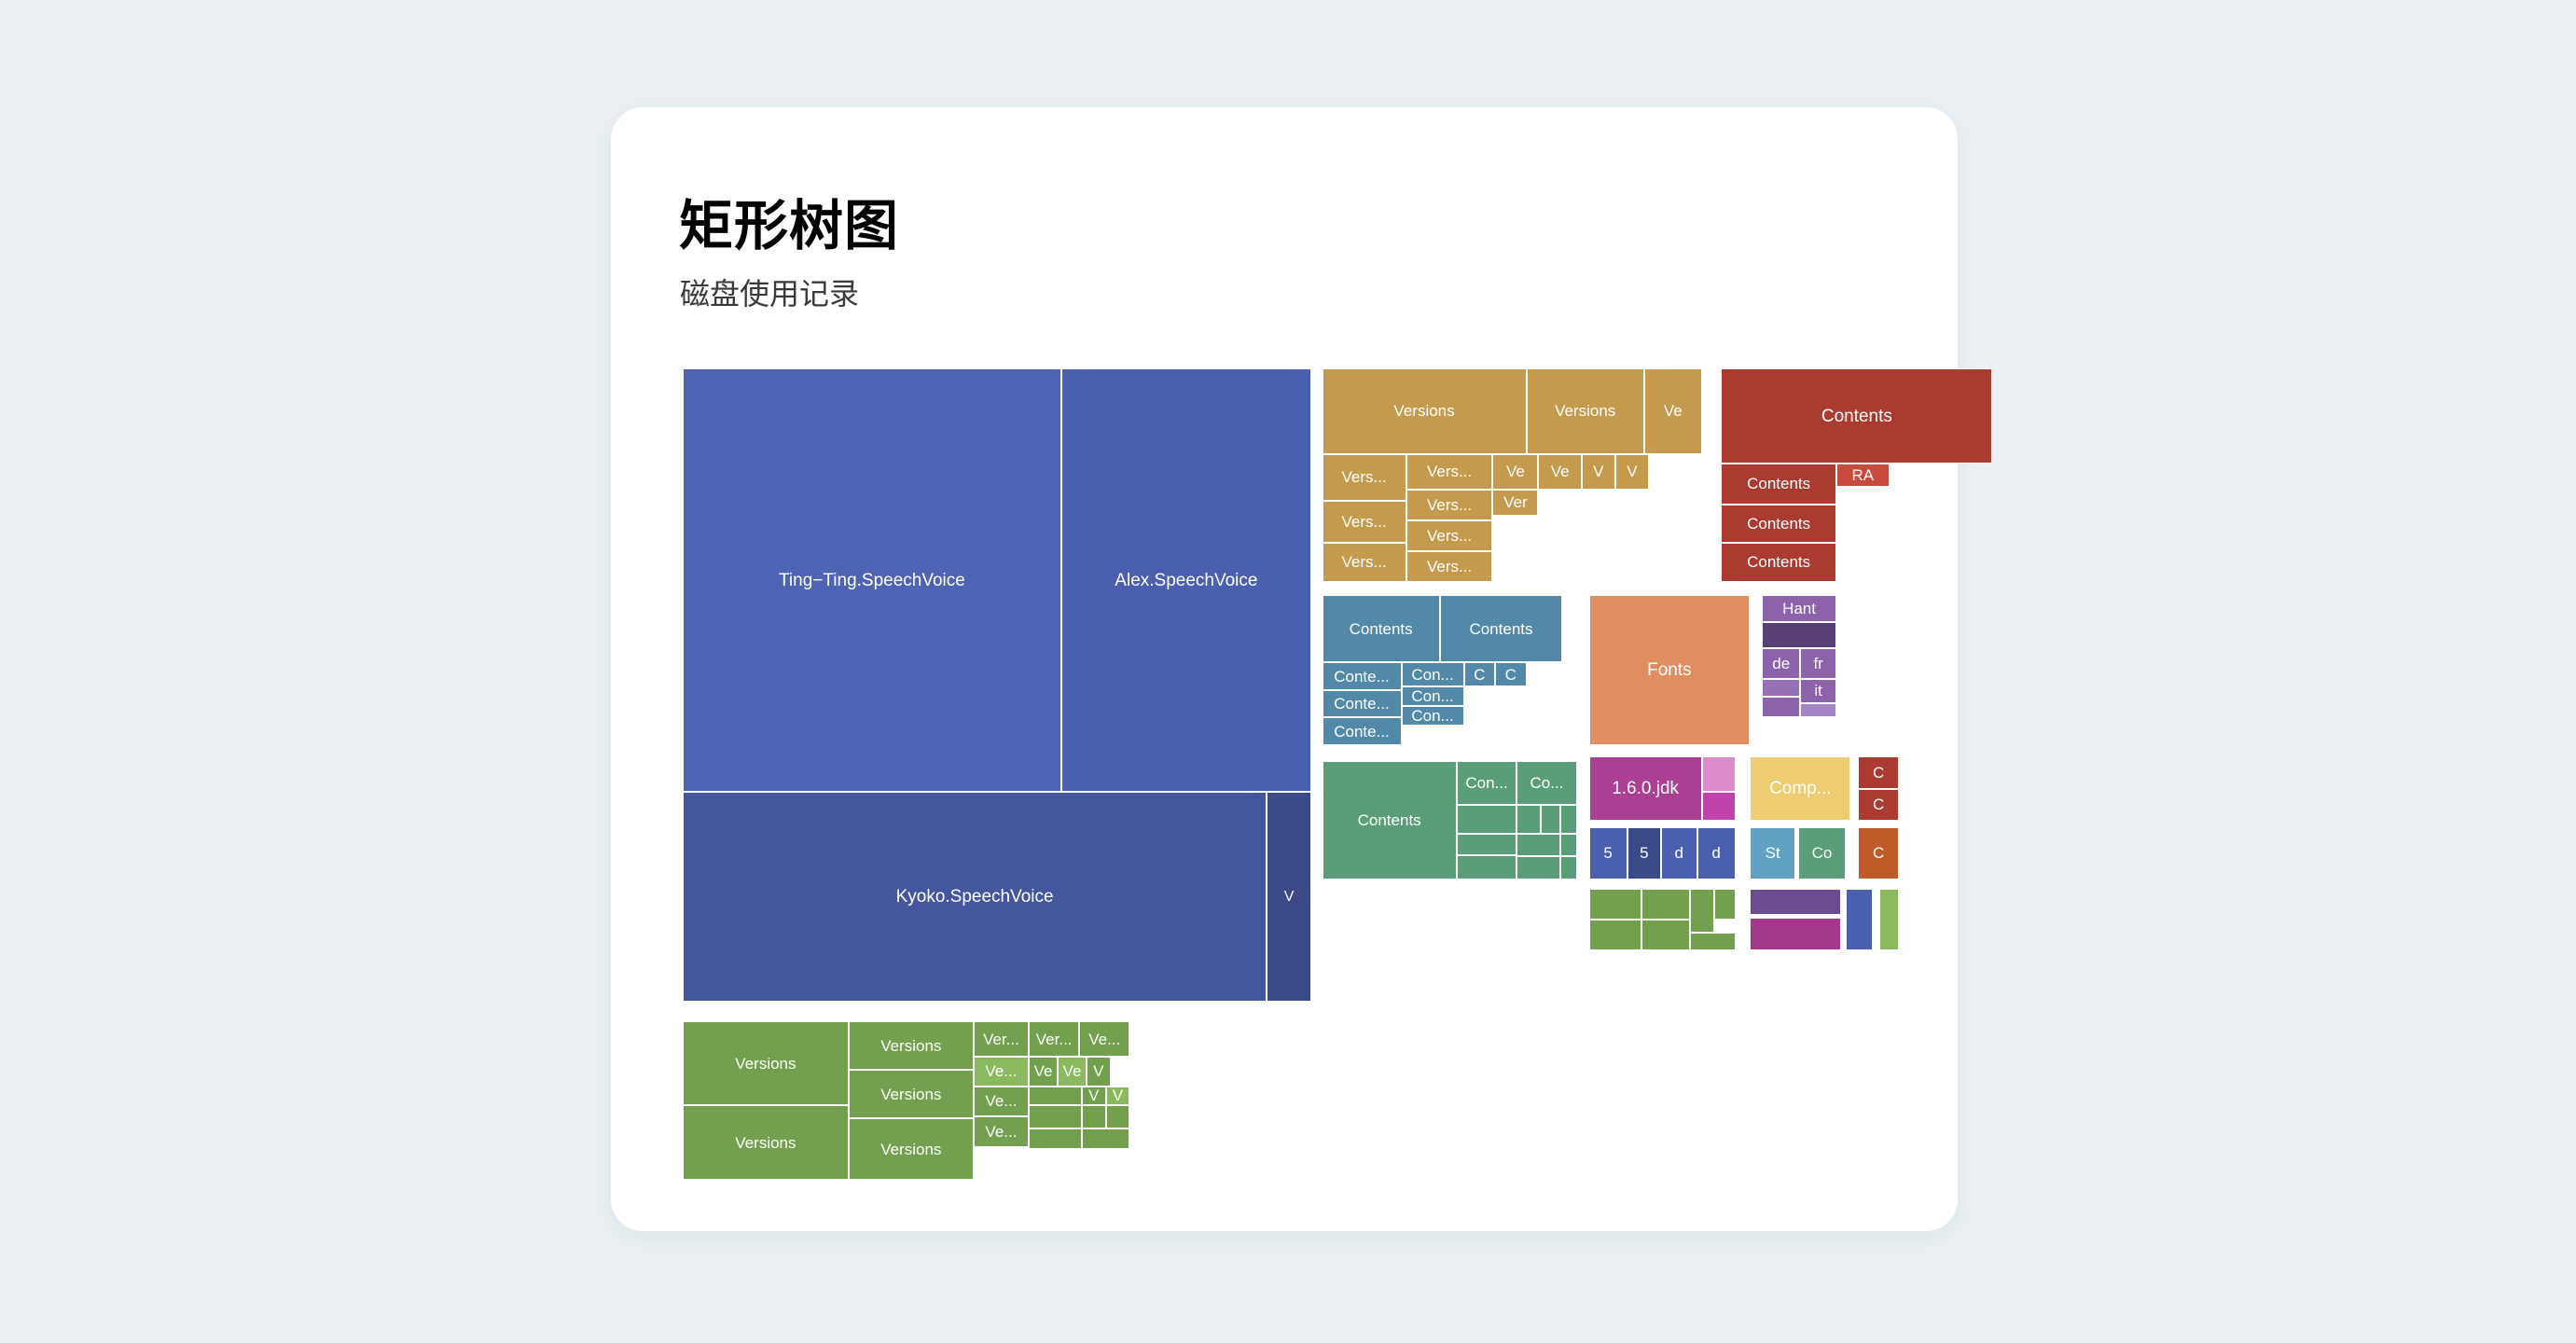  Describe the element at coordinates (1862, 476) in the screenshot. I see `treemap-tile: RA` at that location.